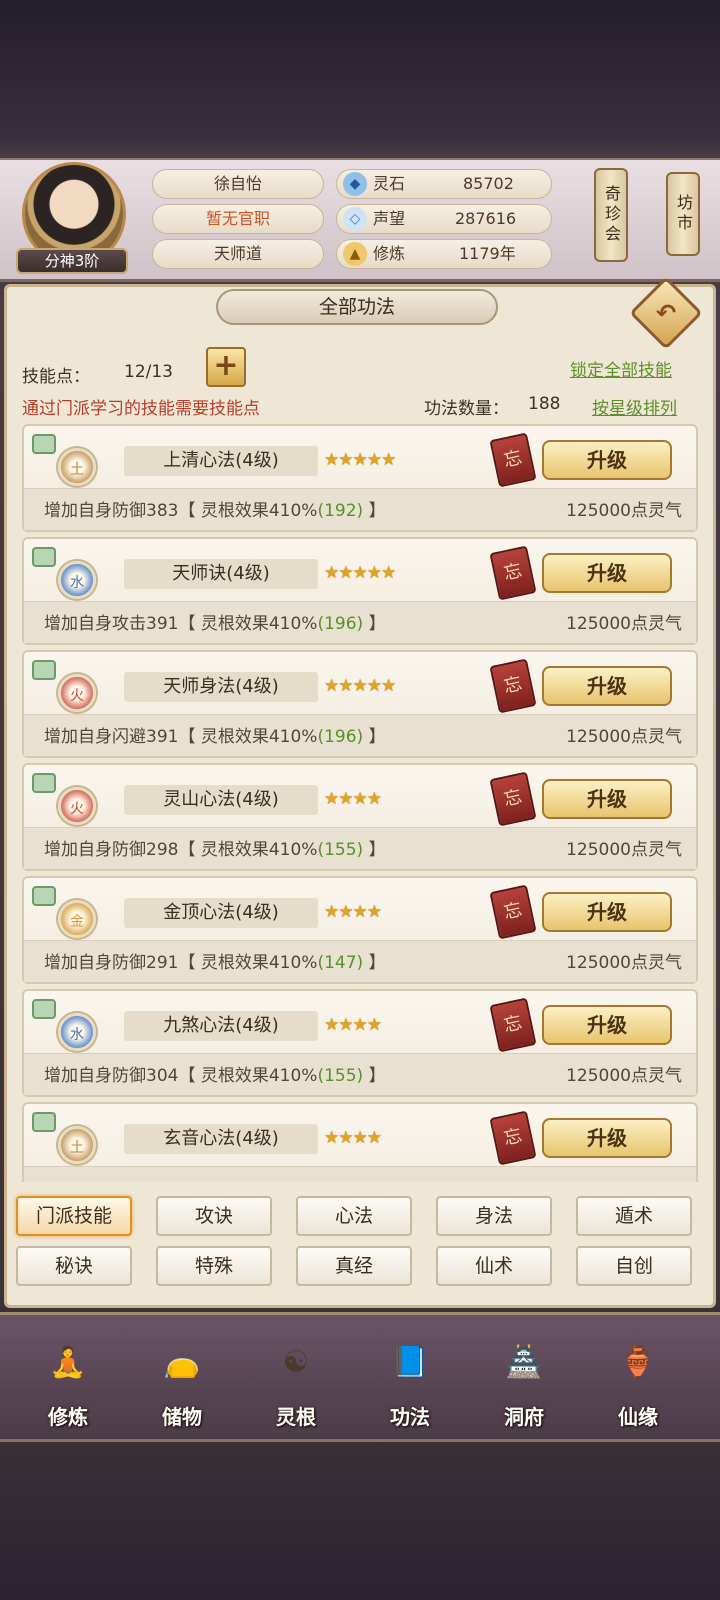 The image size is (720, 1600). I want to click on lock-all-skills-link: 锁定全部技能, so click(621, 368).